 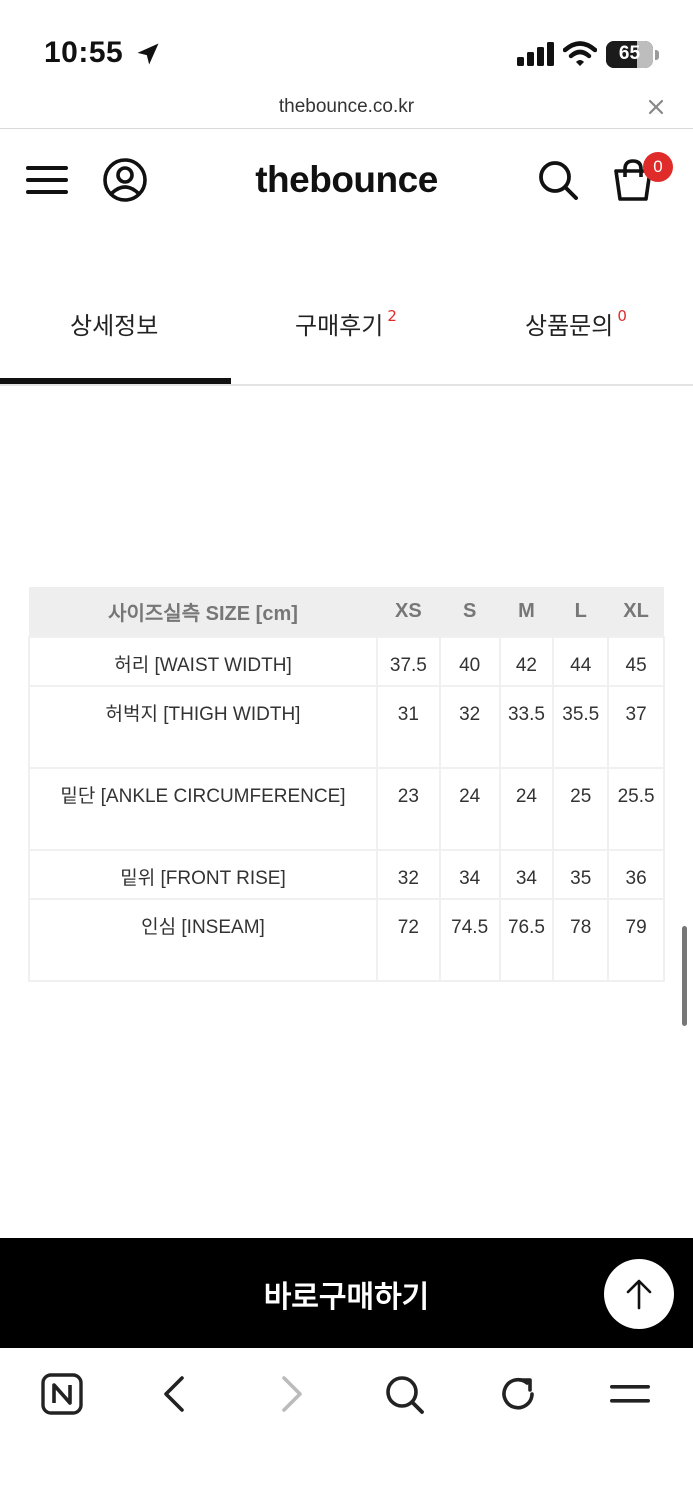 I want to click on status-bar: 10:55 65, so click(x=346, y=44).